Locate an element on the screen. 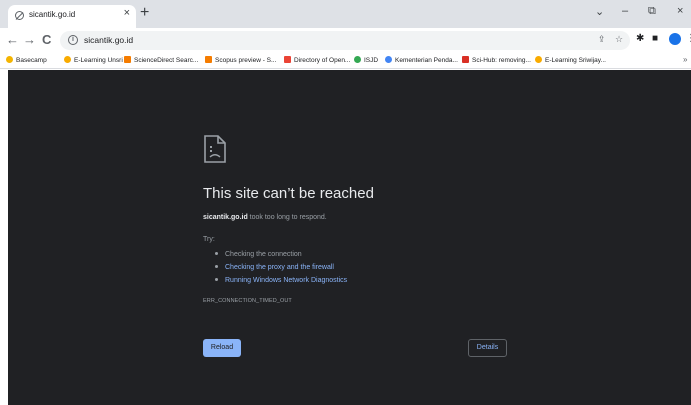 The width and height of the screenshot is (691, 405). side-panel-icon: ■ is located at coordinates (655, 38).